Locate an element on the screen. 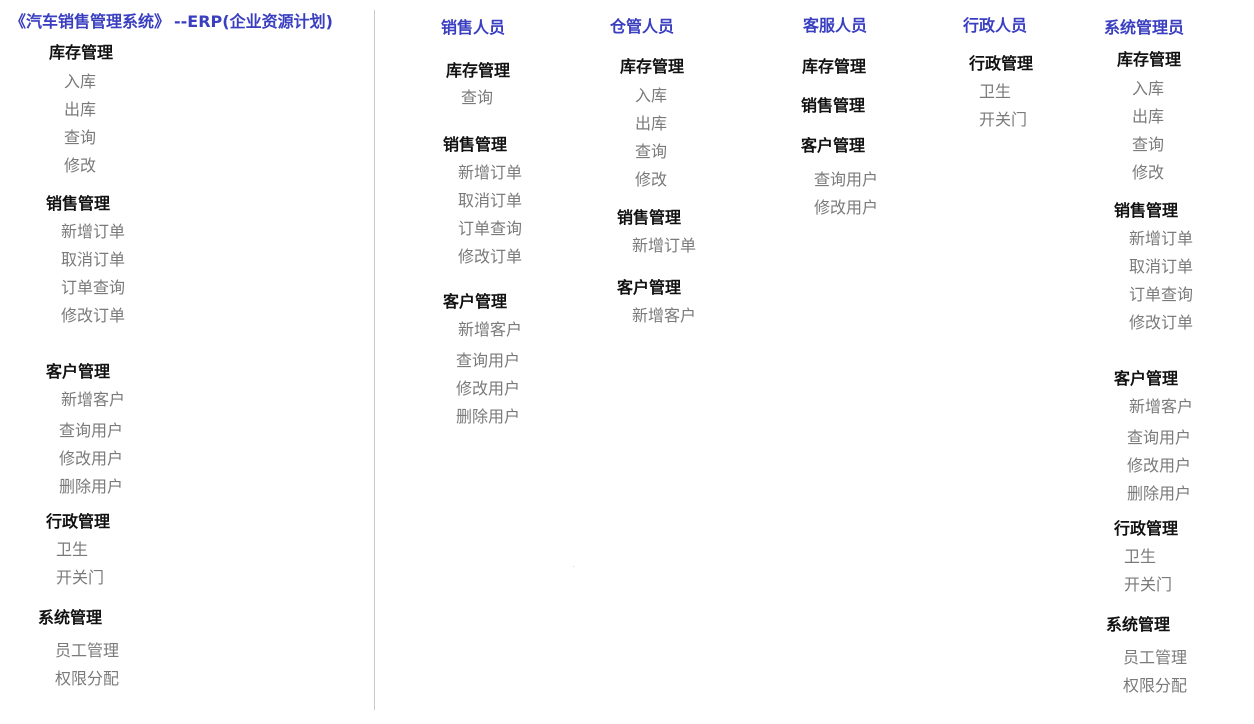 This screenshot has height=724, width=1254. role-permission-item: 权限分配 is located at coordinates (1155, 685).